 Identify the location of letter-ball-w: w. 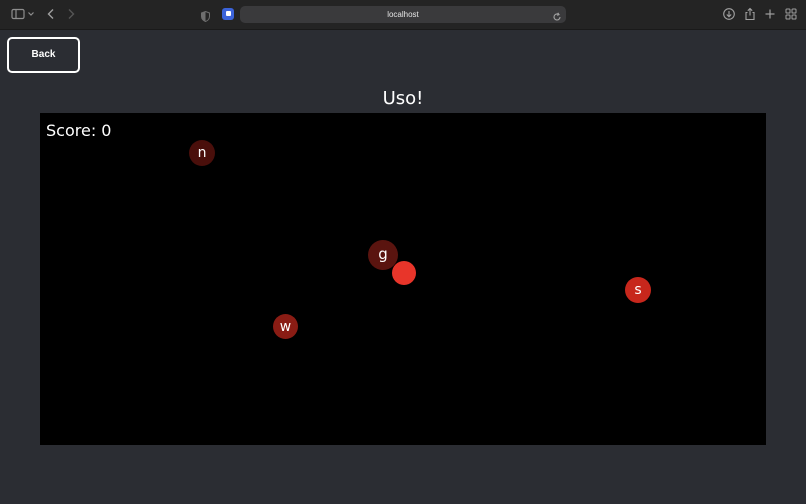
(285, 326).